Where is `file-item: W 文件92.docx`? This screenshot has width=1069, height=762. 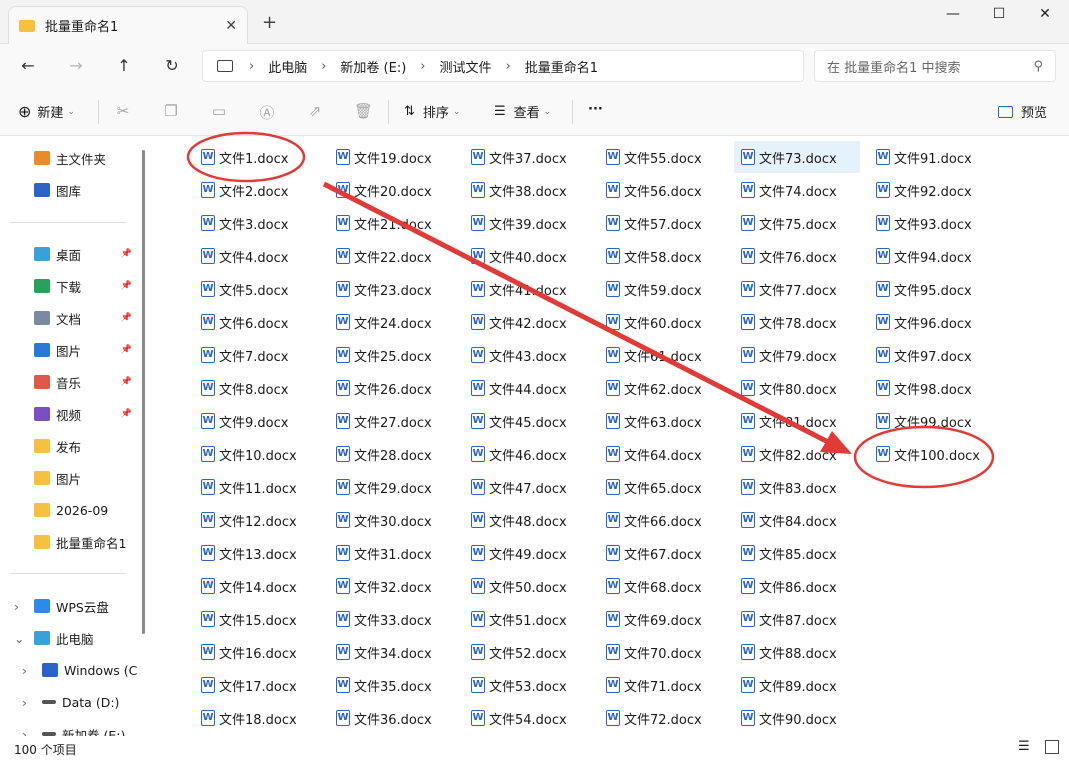
file-item: W 文件92.docx is located at coordinates (932, 190).